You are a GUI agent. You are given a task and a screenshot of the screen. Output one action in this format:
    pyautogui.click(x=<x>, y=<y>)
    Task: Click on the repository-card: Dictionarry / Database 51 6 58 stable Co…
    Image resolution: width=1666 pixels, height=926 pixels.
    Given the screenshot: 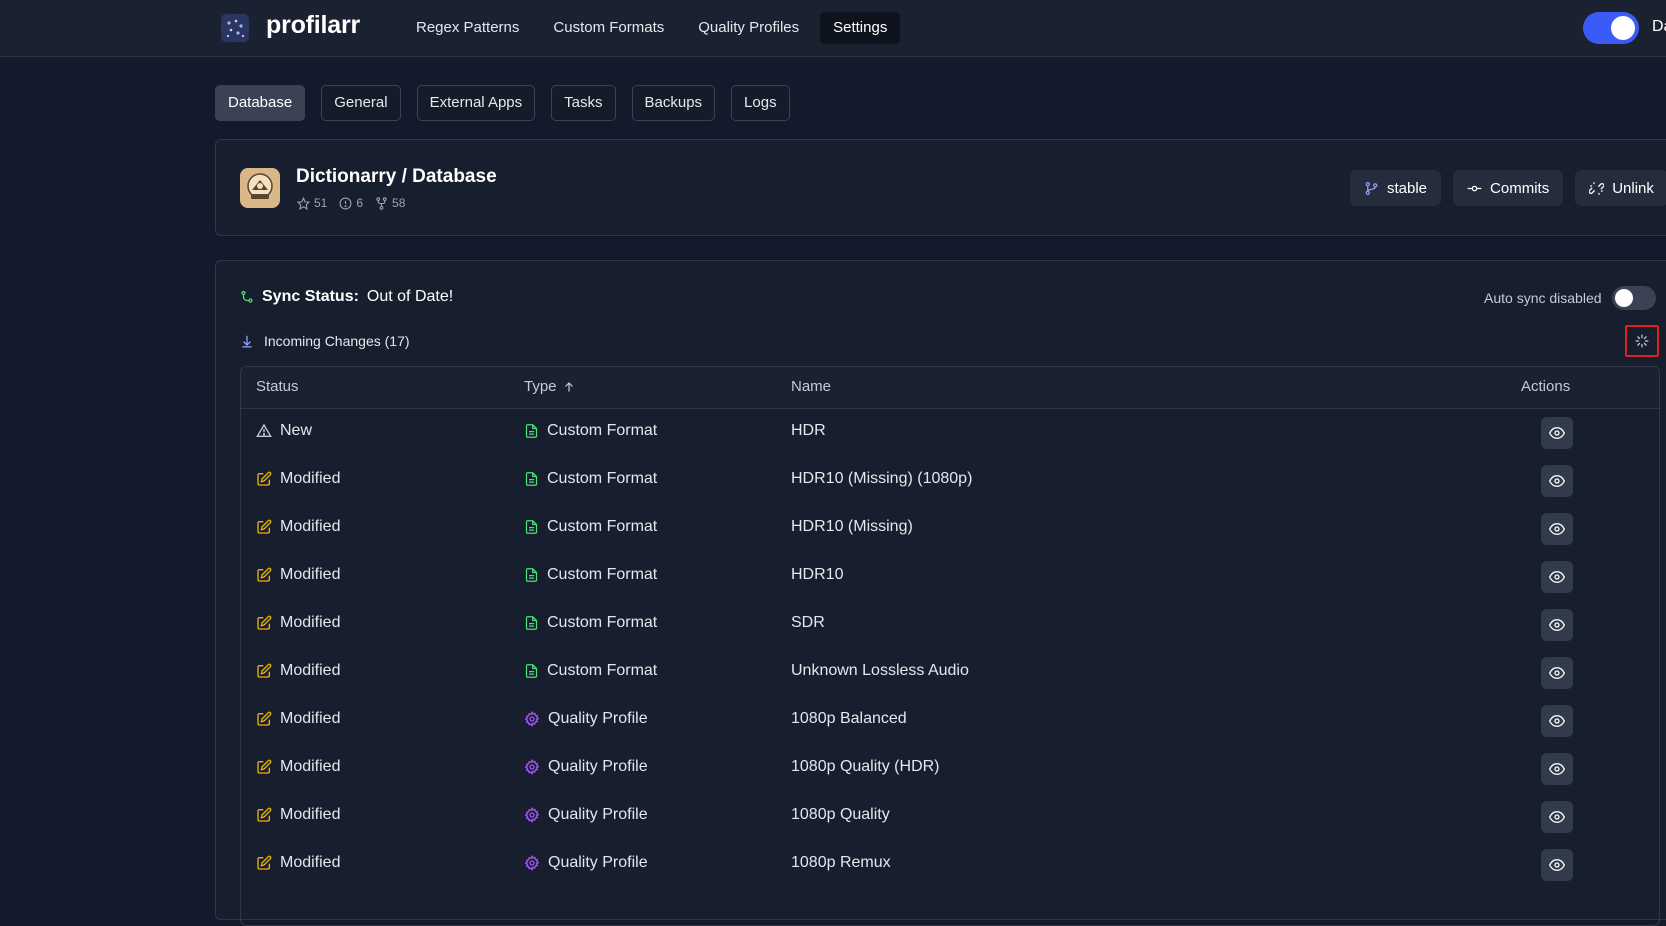 What is the action you would take?
    pyautogui.click(x=940, y=187)
    